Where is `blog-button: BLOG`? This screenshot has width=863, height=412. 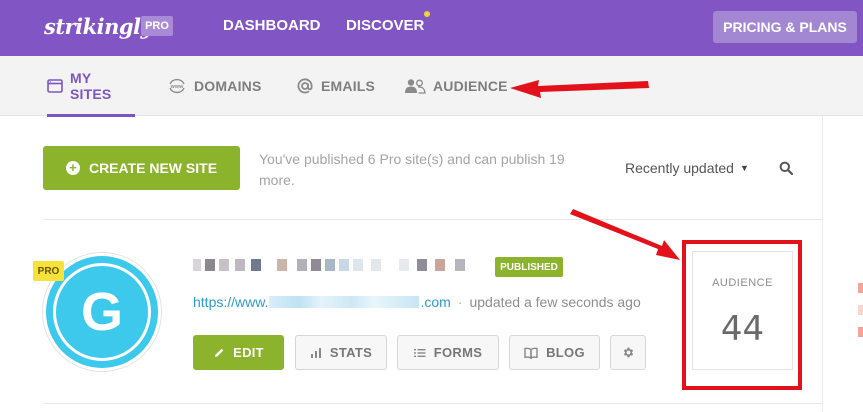
blog-button: BLOG is located at coordinates (554, 352).